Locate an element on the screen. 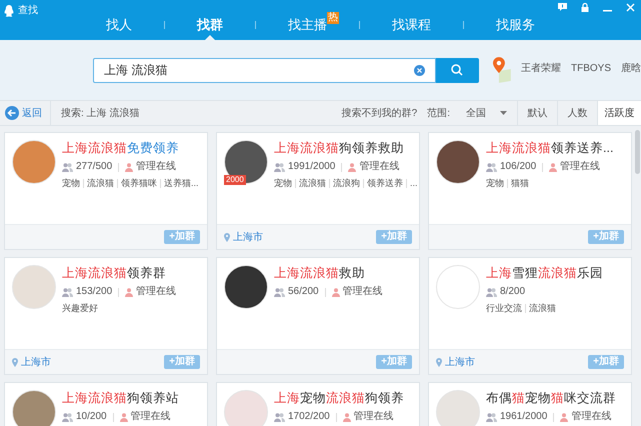 This screenshot has width=641, height=426. range-label: 范围: is located at coordinates (438, 113).